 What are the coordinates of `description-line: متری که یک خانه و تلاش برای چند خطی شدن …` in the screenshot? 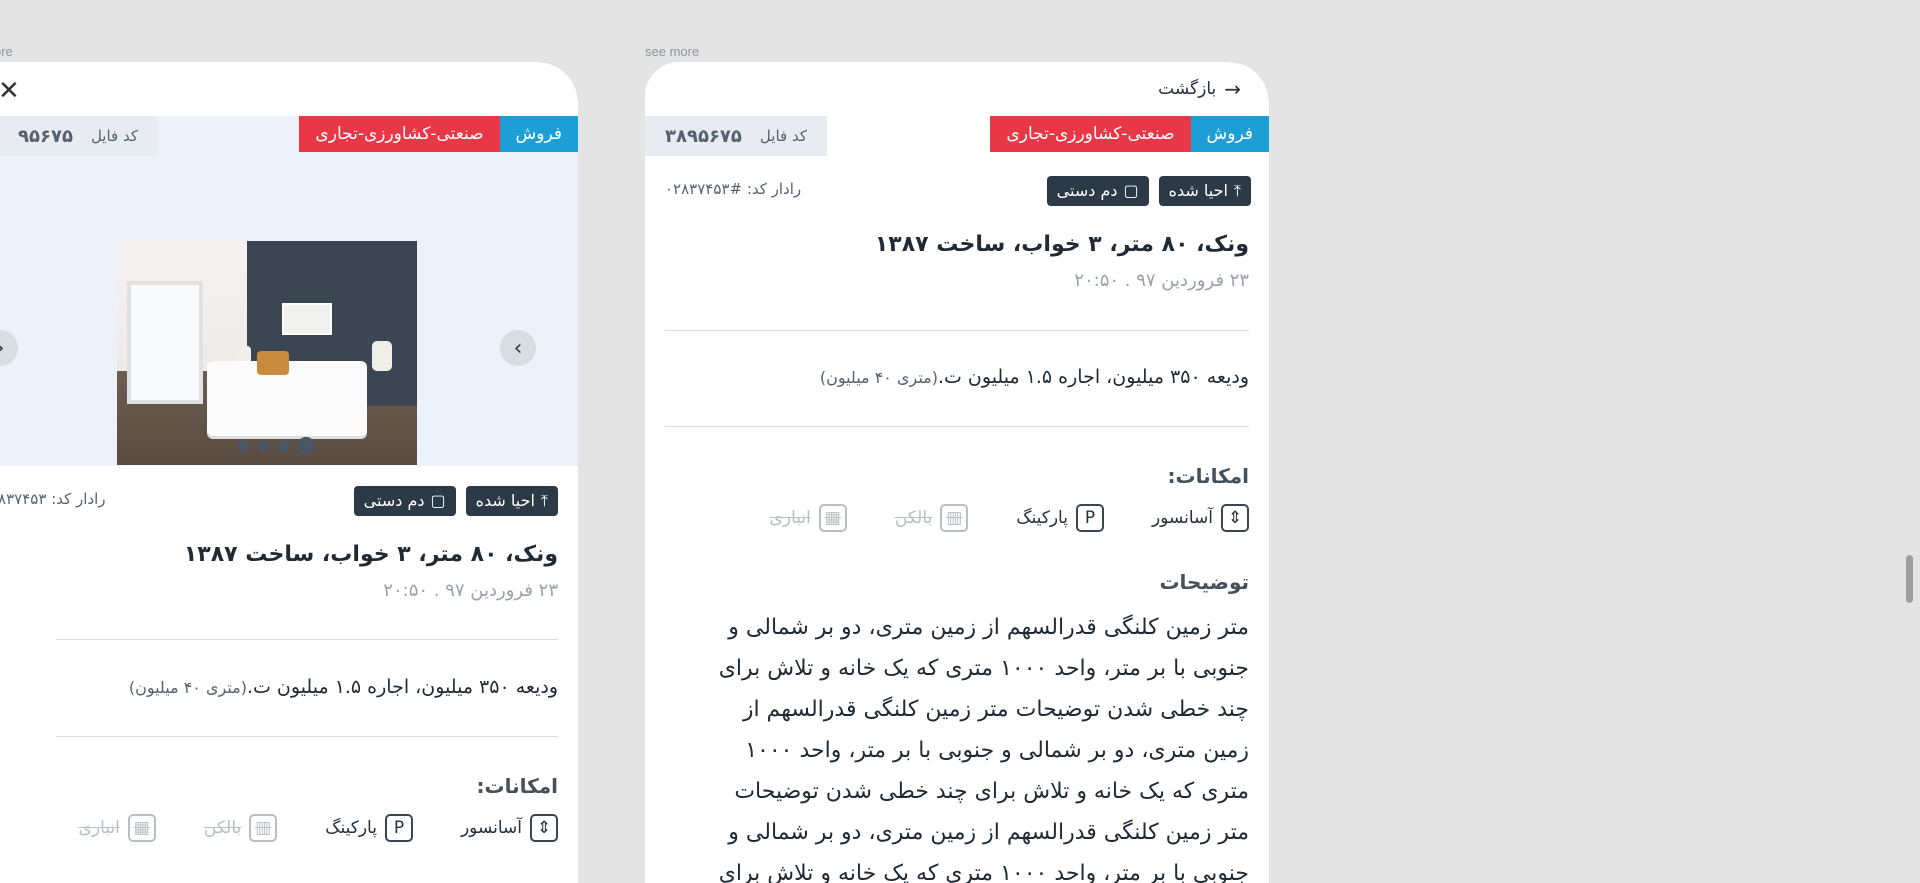 It's located at (991, 791).